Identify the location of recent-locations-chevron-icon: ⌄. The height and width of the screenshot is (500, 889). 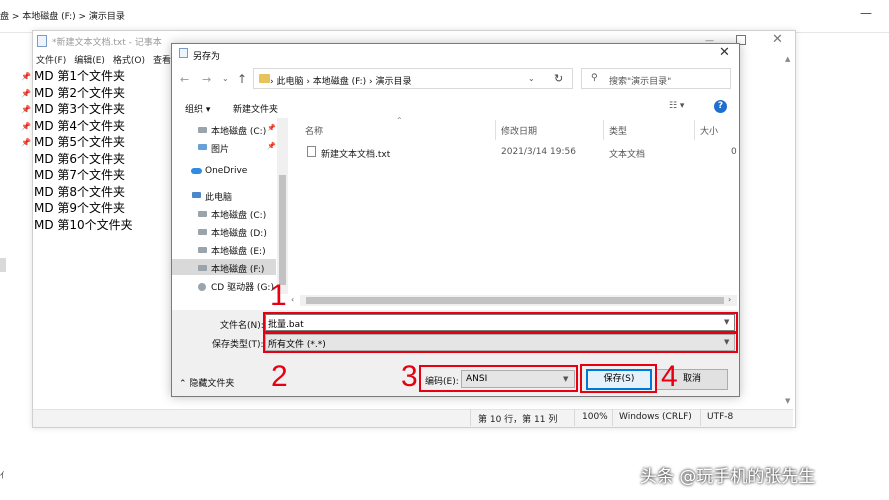
(225, 78).